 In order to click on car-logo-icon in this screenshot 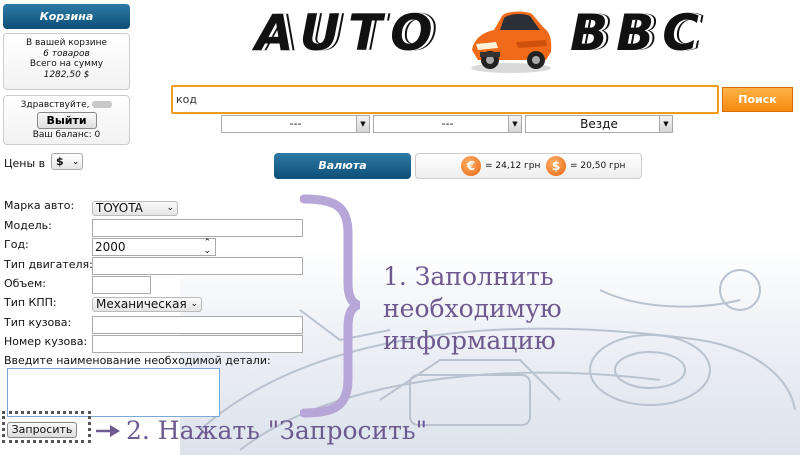, I will do `click(511, 39)`.